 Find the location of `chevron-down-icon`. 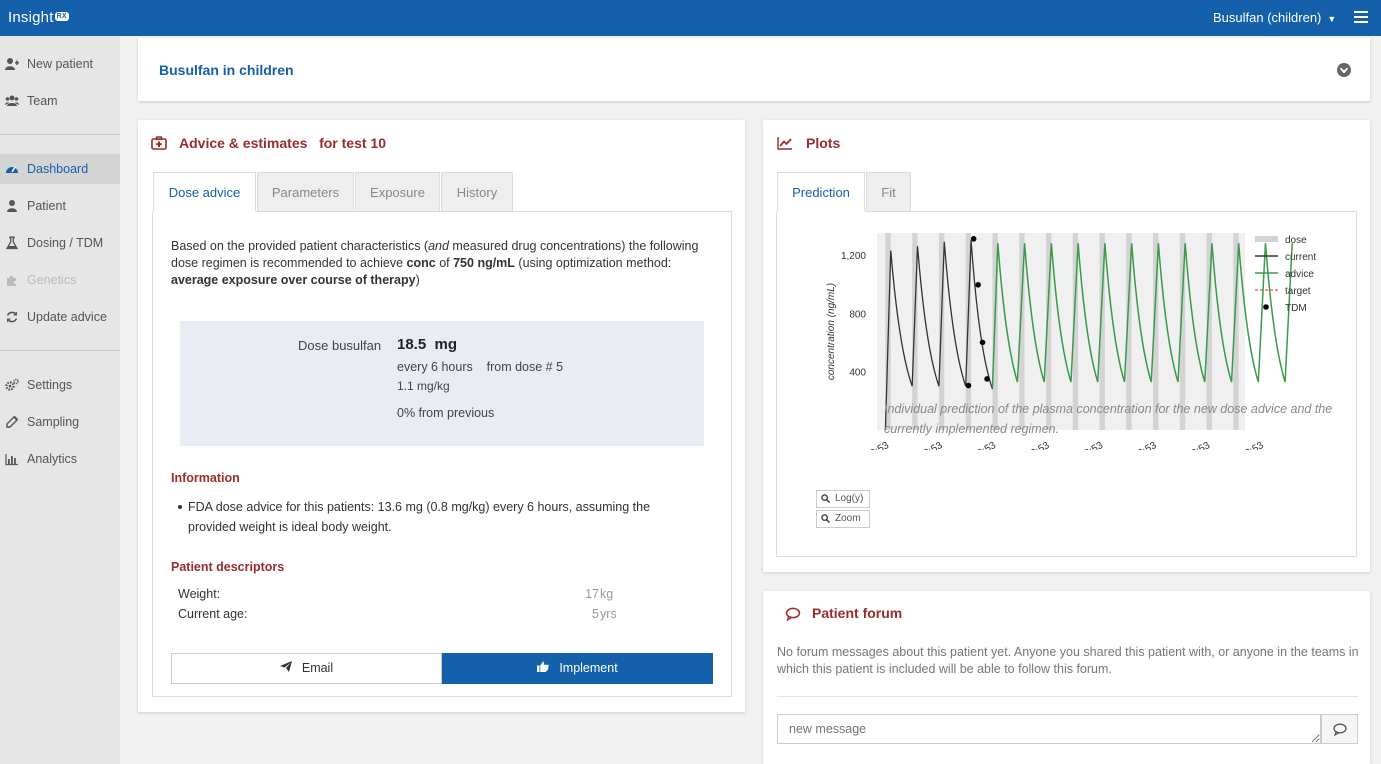

chevron-down-icon is located at coordinates (1344, 70).